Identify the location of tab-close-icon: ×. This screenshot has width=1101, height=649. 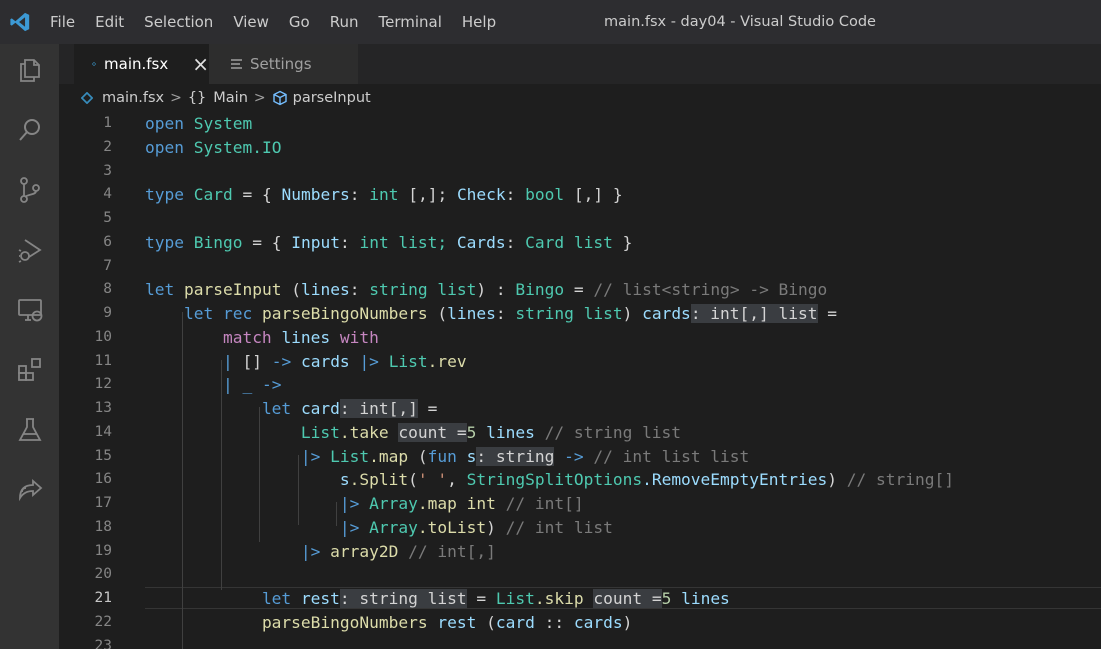
(200, 64).